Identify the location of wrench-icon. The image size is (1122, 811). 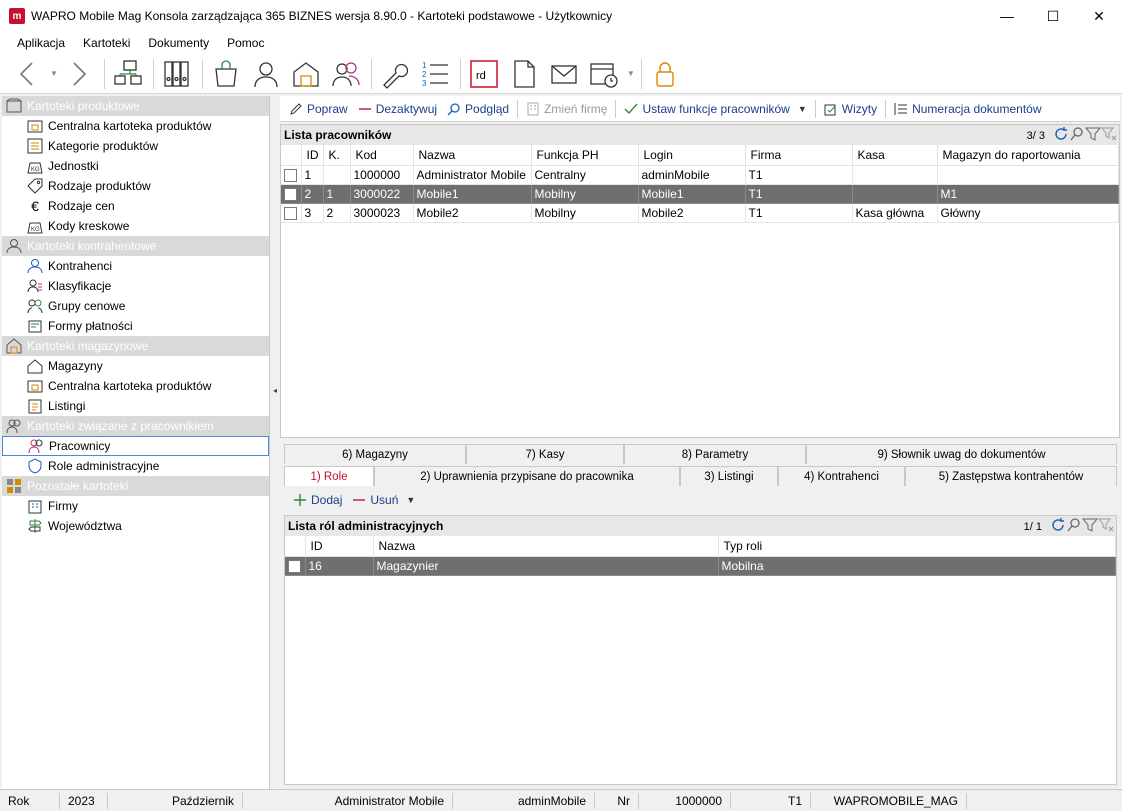
(395, 74).